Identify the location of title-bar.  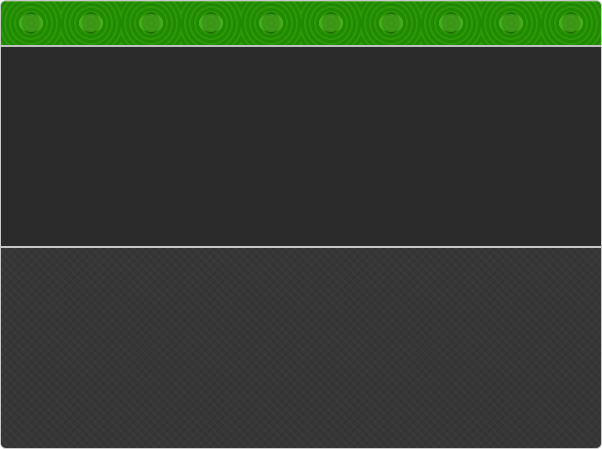
(301, 24).